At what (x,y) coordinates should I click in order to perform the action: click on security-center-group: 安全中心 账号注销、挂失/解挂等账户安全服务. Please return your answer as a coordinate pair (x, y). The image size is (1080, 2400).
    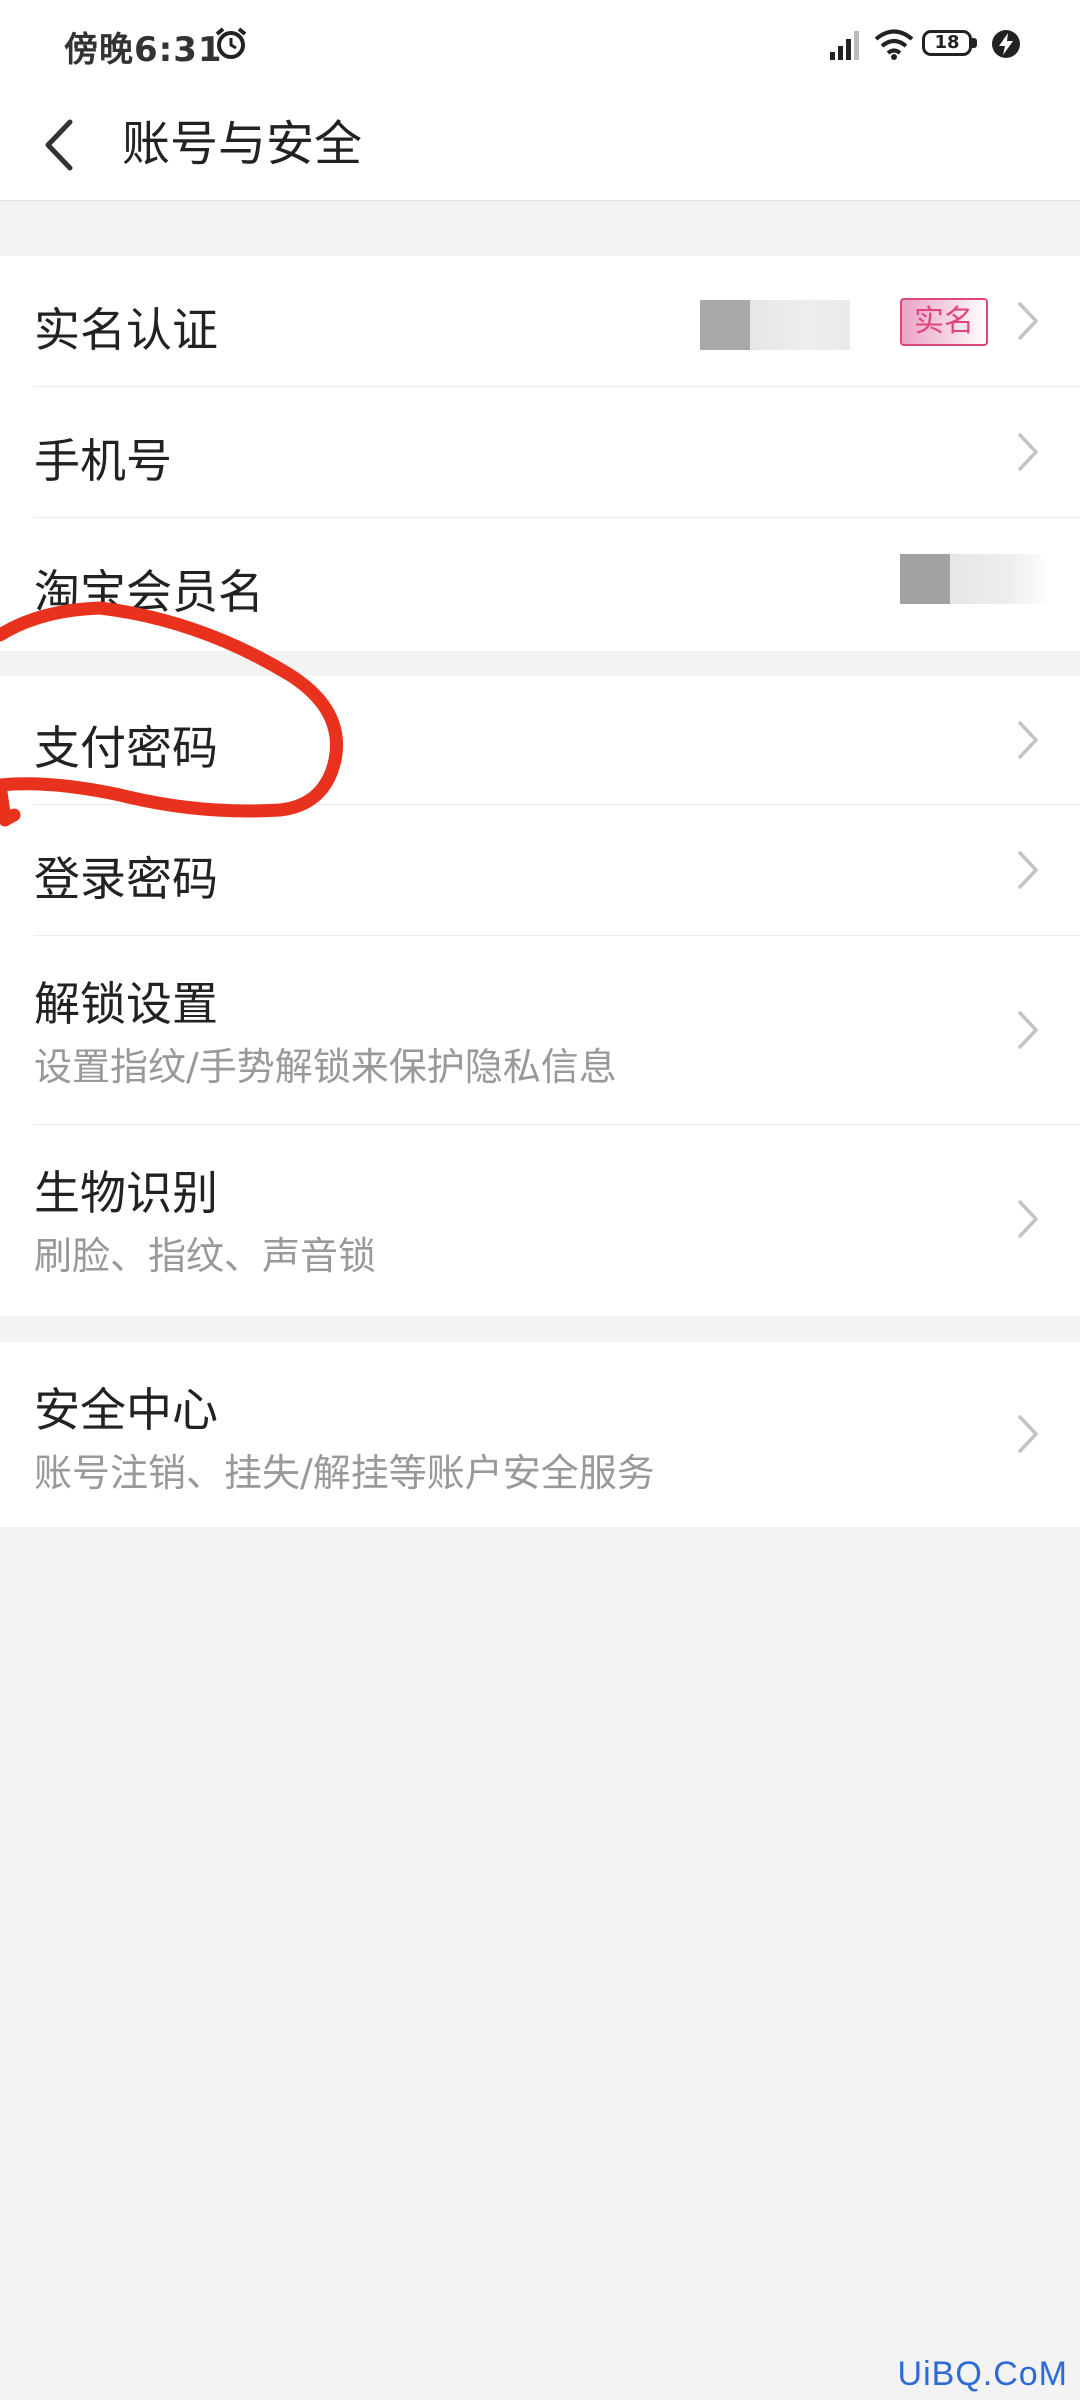
    Looking at the image, I should click on (540, 1434).